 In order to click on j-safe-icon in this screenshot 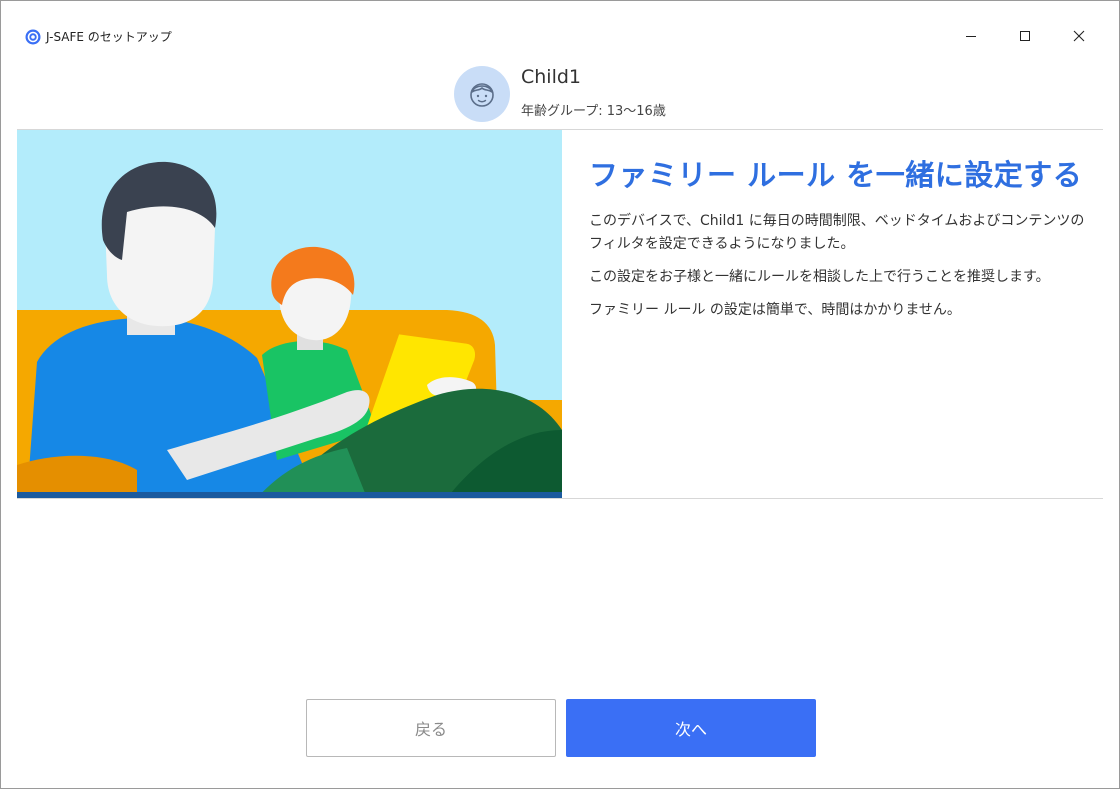, I will do `click(33, 37)`.